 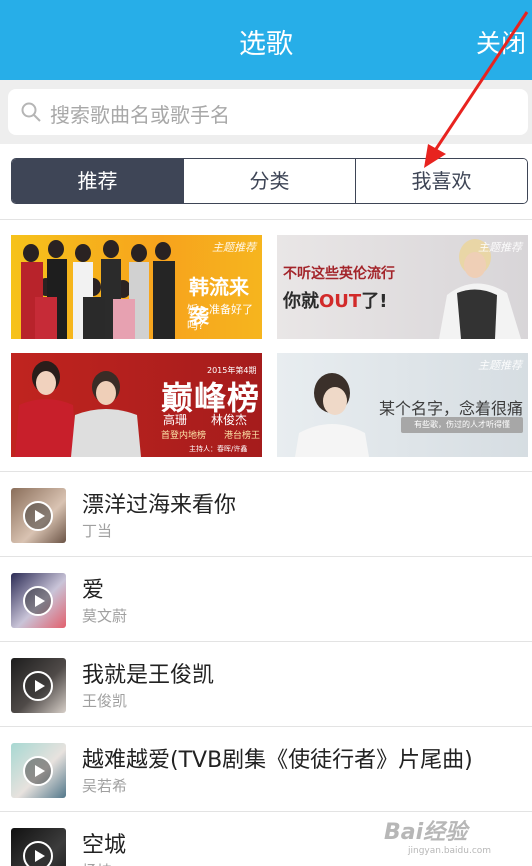 I want to click on banner-host: 主持人：春晖/许鑫, so click(x=218, y=449).